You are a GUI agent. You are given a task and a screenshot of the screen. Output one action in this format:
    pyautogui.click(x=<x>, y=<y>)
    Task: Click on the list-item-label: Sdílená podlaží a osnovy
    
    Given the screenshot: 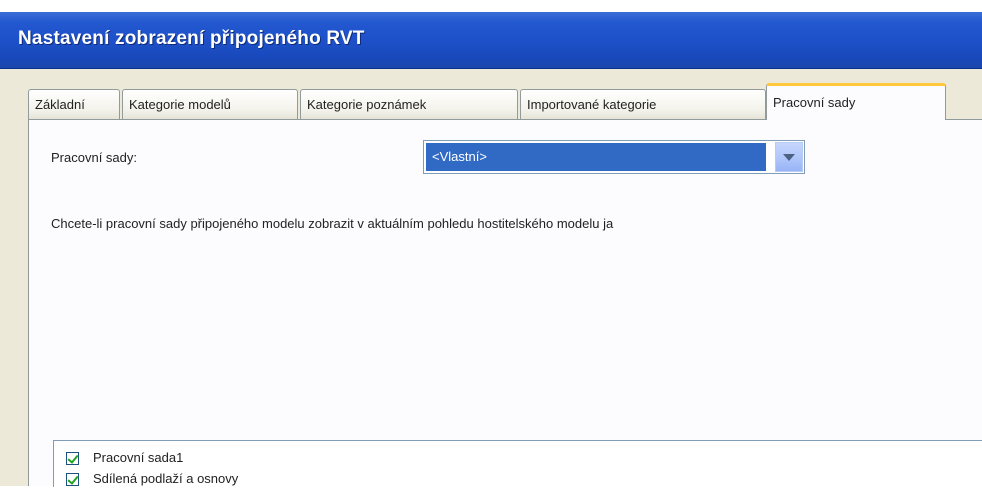 What is the action you would take?
    pyautogui.click(x=166, y=478)
    